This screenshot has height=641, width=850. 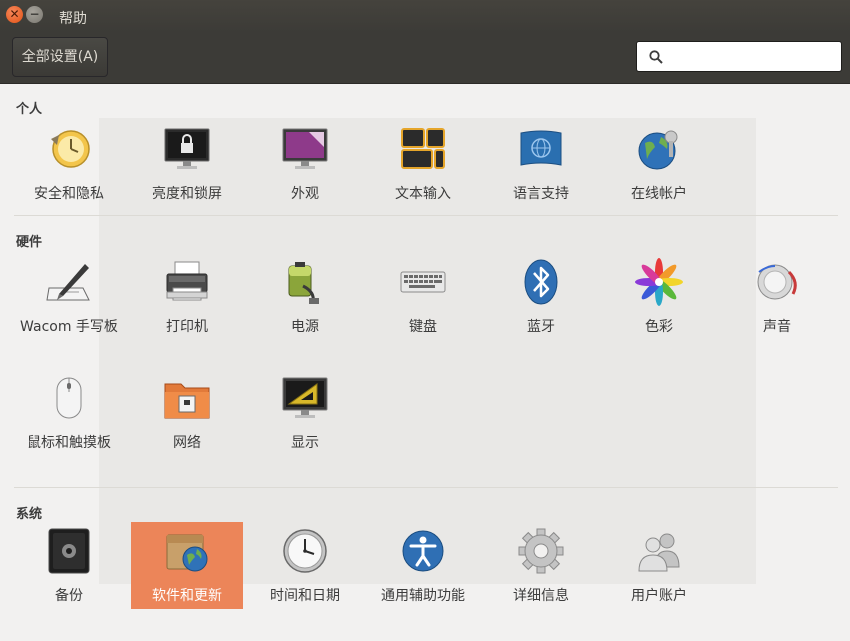 I want to click on item-label: 备份, so click(x=69, y=596).